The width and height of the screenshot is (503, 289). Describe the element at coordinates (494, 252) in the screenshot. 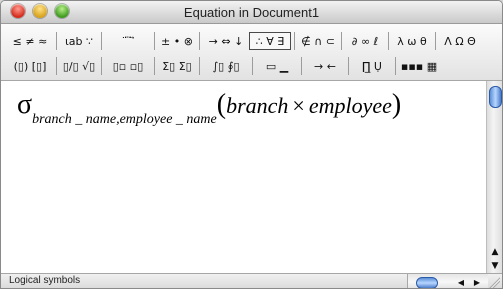

I see `scroll-up-icon: ▲` at that location.